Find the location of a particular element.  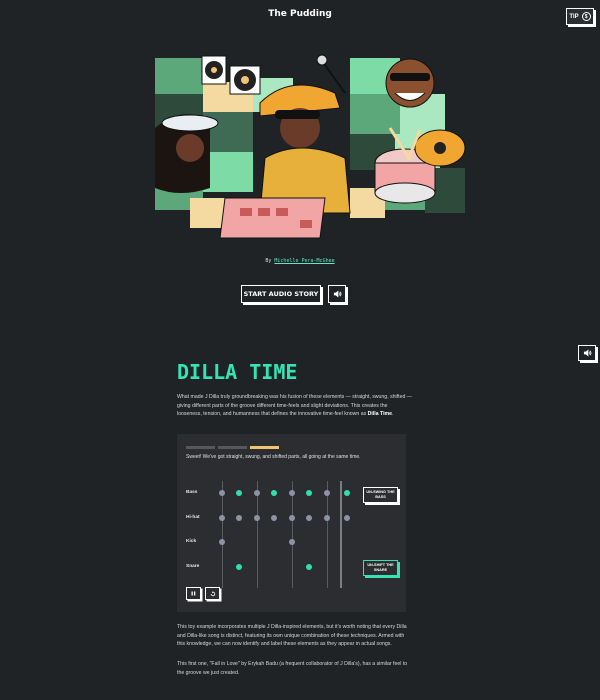

pause-button is located at coordinates (193, 593).